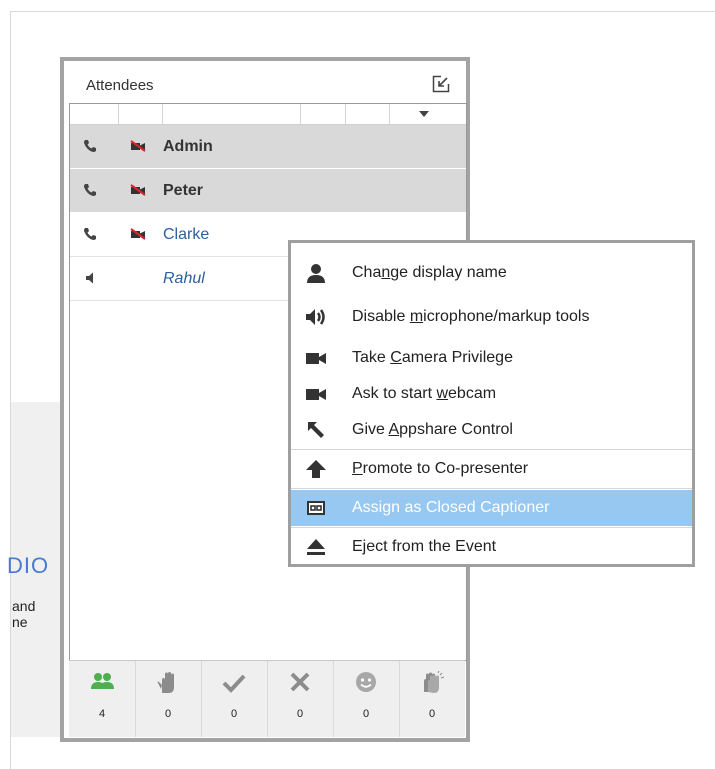 The width and height of the screenshot is (715, 769). Describe the element at coordinates (424, 393) in the screenshot. I see `menu-item-label: Ask to start webcam` at that location.